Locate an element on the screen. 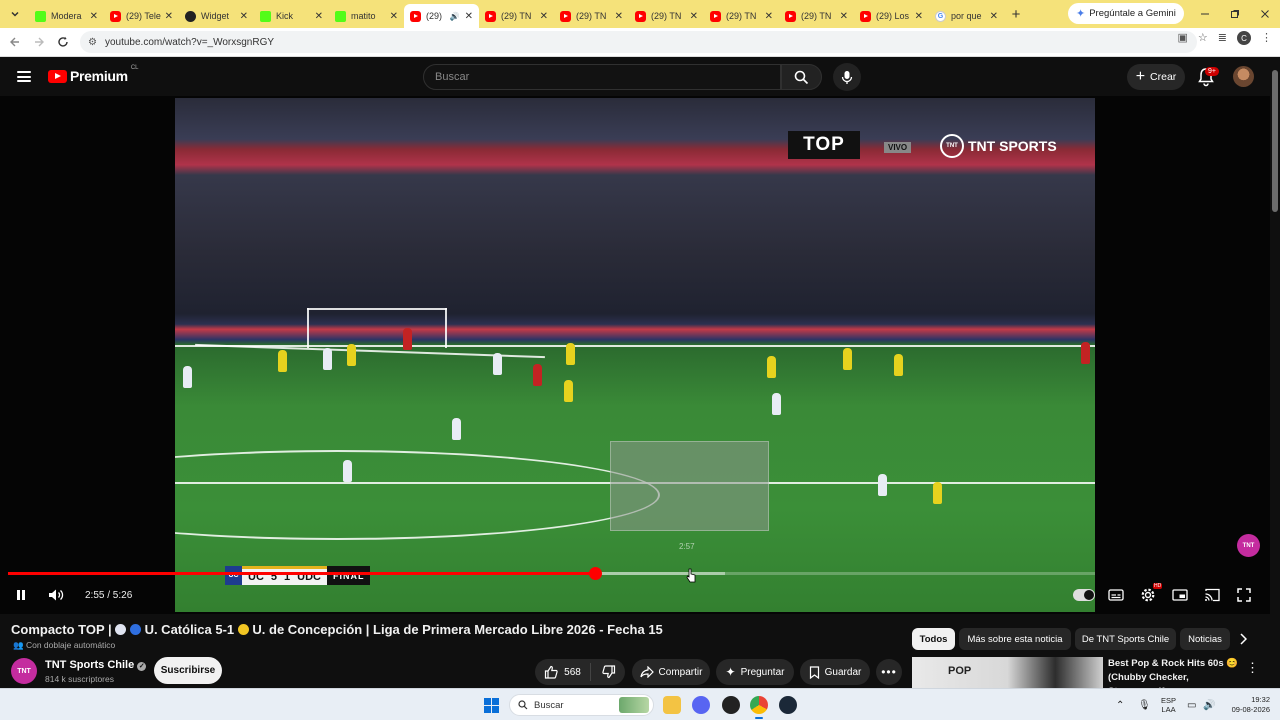  recommended-video-thumbnail: POP is located at coordinates (1007, 672).